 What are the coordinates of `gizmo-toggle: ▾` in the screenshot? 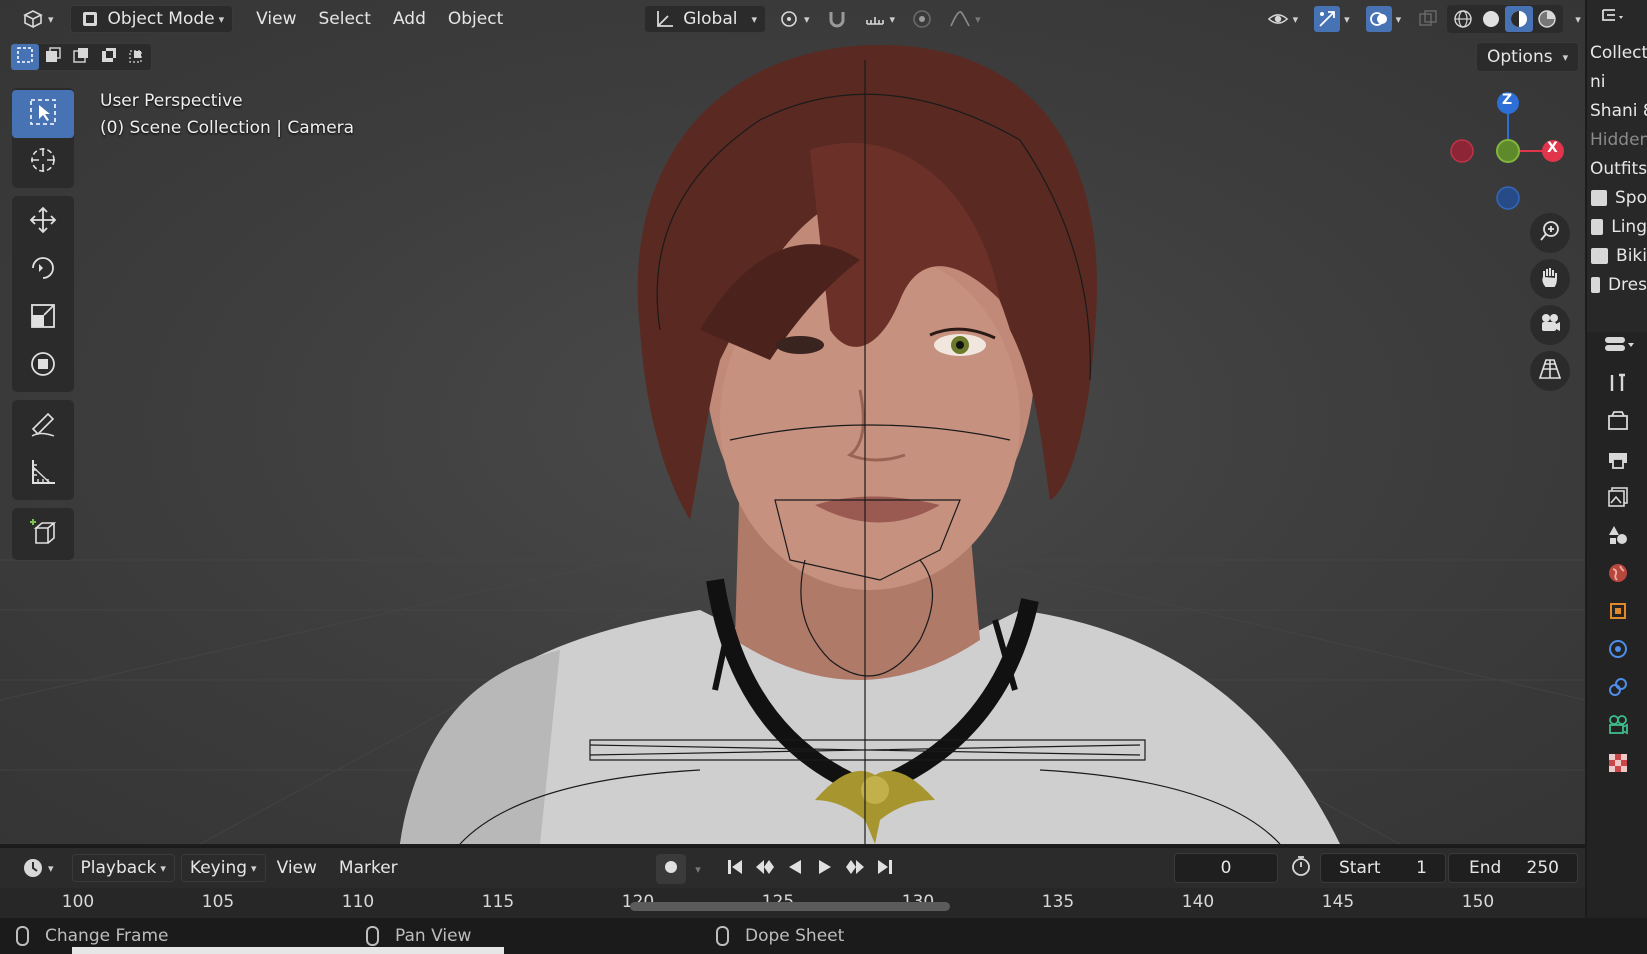 It's located at (1332, 19).